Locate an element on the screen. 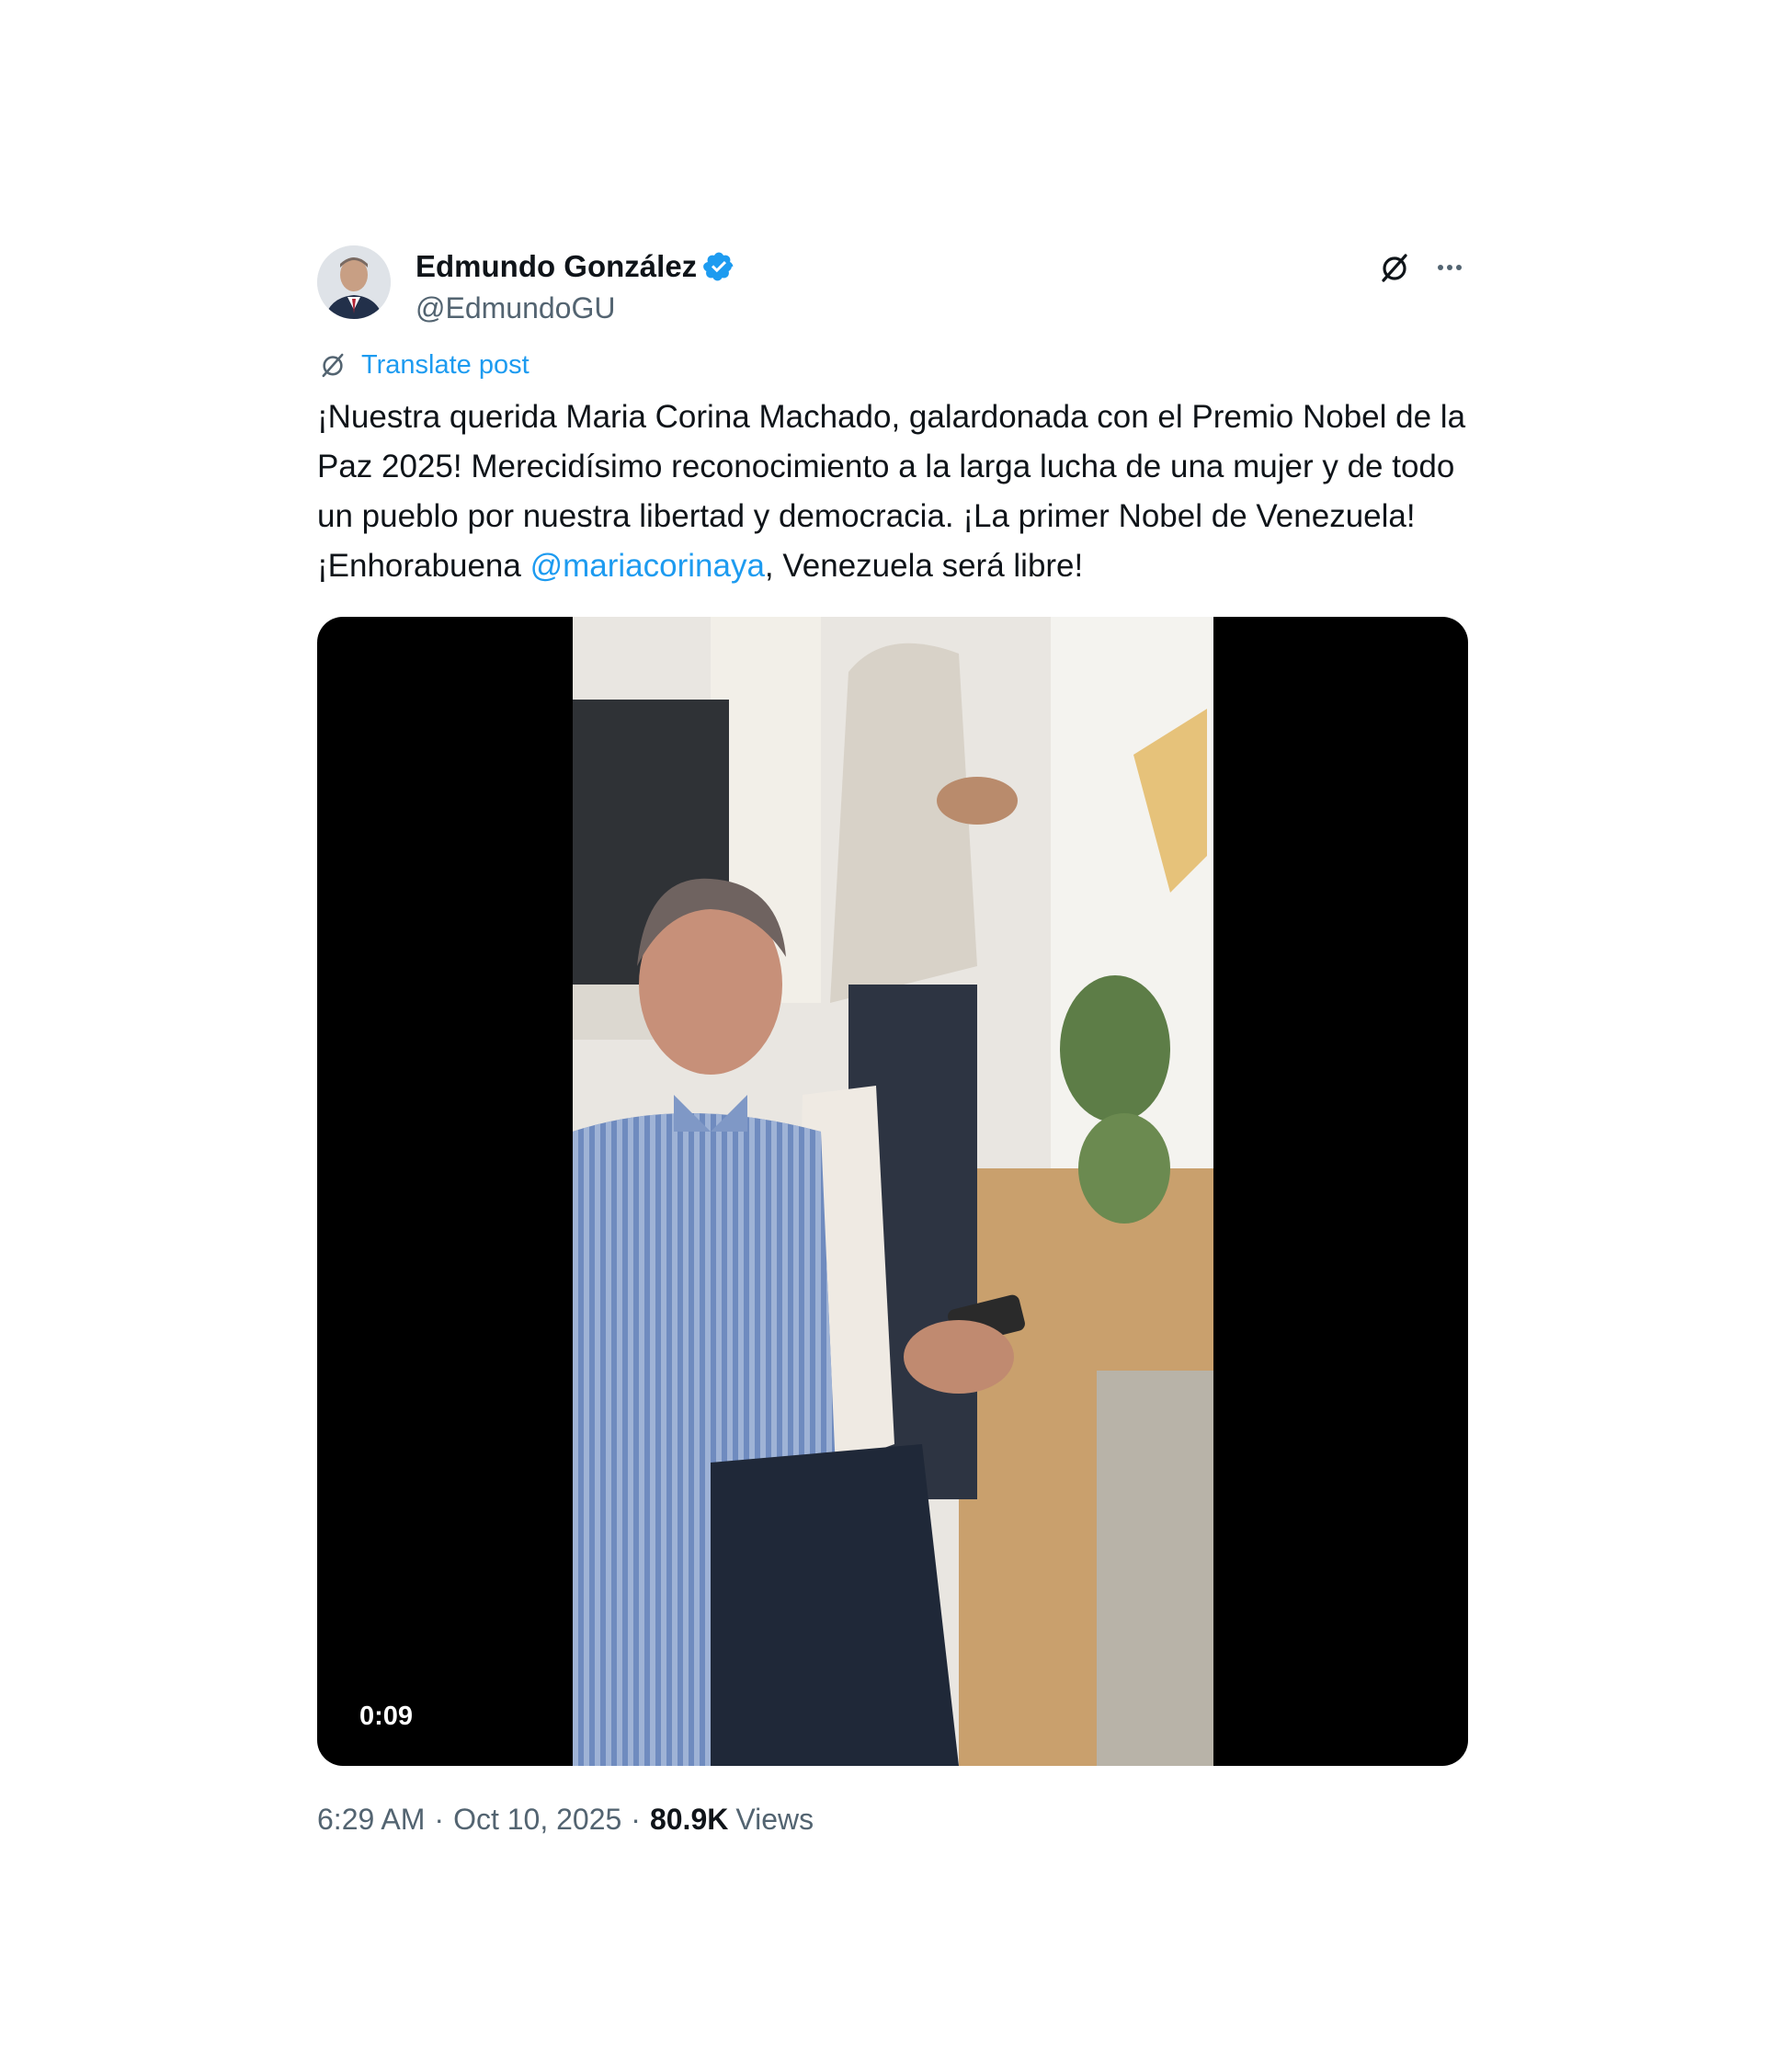 The height and width of the screenshot is (2072, 1765). name-row: Edmundo González is located at coordinates (576, 266).